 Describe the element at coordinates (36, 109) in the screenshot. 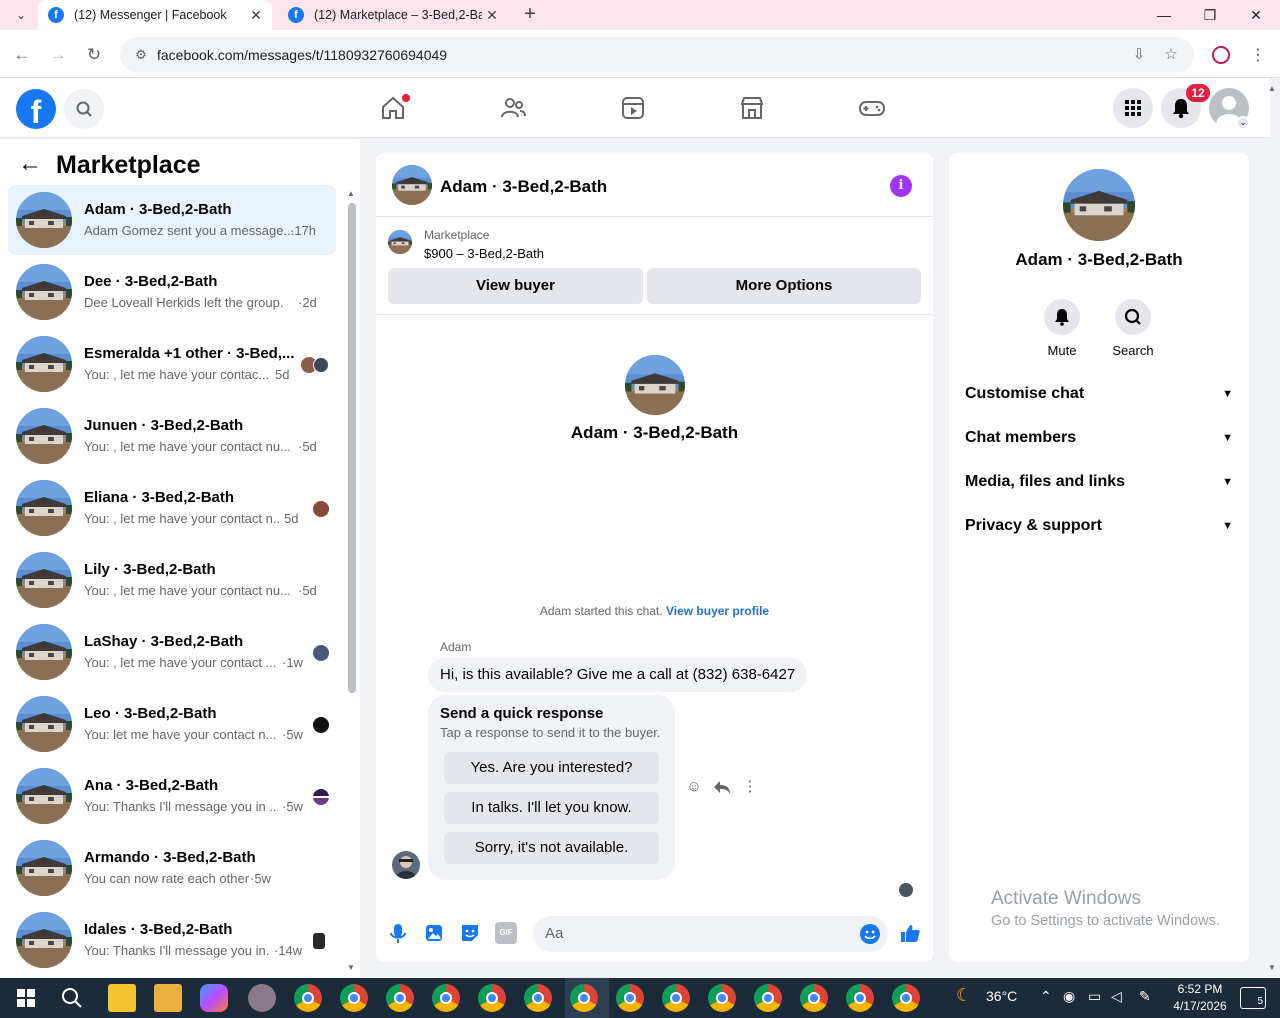

I see `facebook-logo: f` at that location.